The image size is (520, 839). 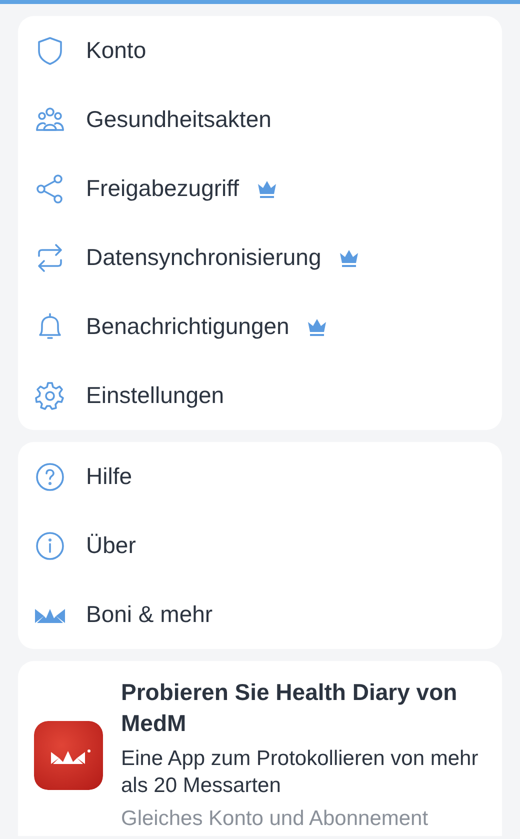 What do you see at coordinates (260, 614) in the screenshot?
I see `menu-item: Boni & mehr` at bounding box center [260, 614].